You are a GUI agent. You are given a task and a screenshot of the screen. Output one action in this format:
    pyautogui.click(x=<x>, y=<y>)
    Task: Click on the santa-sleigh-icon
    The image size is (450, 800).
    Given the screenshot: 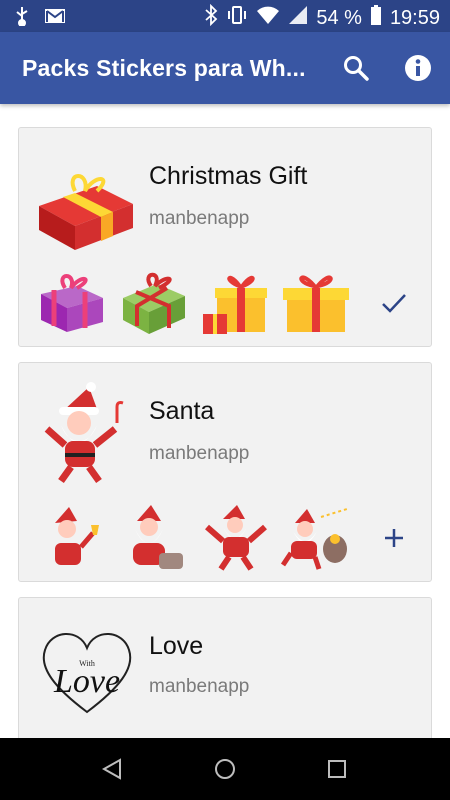 What is the action you would take?
    pyautogui.click(x=315, y=538)
    